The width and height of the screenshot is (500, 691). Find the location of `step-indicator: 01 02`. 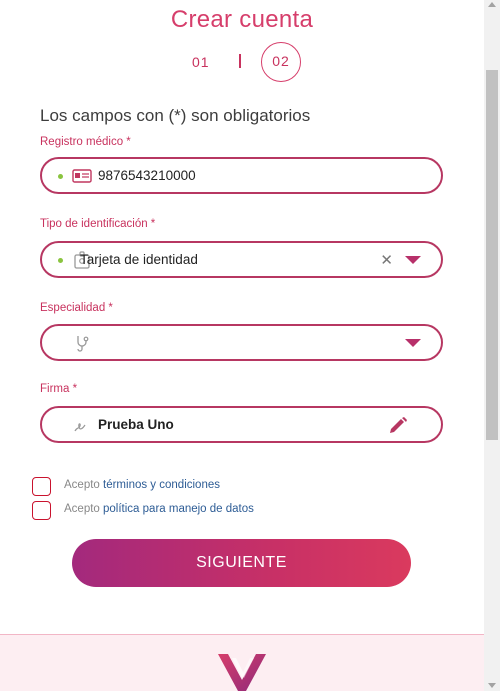

step-indicator: 01 02 is located at coordinates (242, 62).